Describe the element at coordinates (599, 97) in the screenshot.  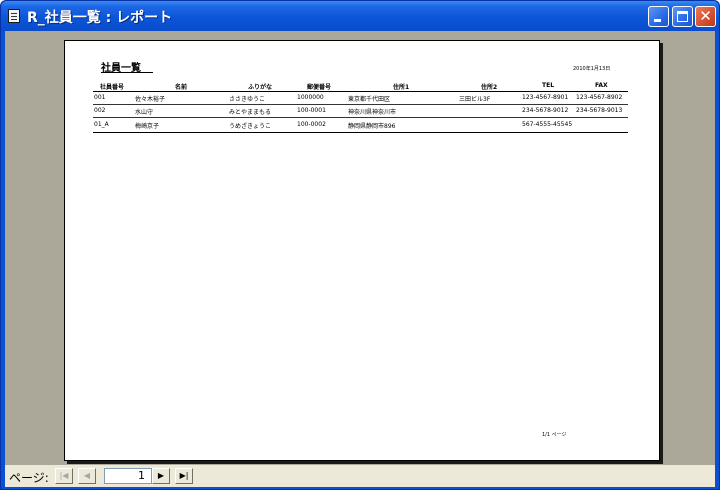
I see `cell-fax: 123-4567-8902` at that location.